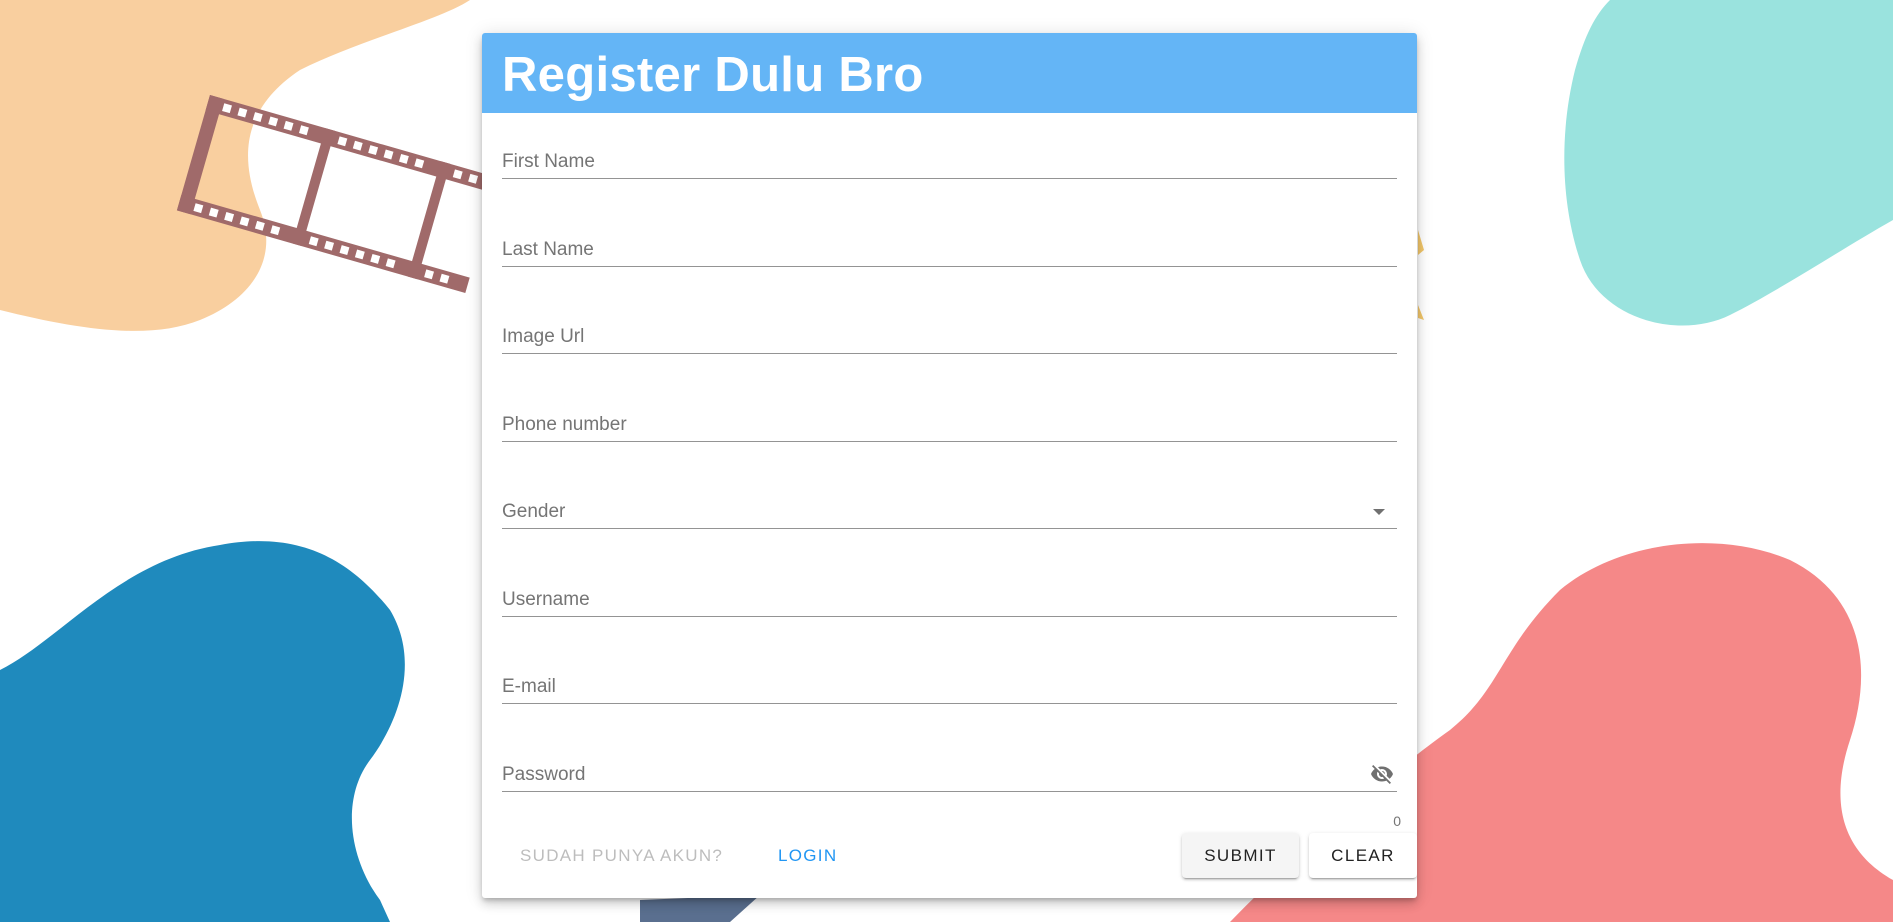 The width and height of the screenshot is (1893, 922). I want to click on gender-select: Gender, so click(949, 507).